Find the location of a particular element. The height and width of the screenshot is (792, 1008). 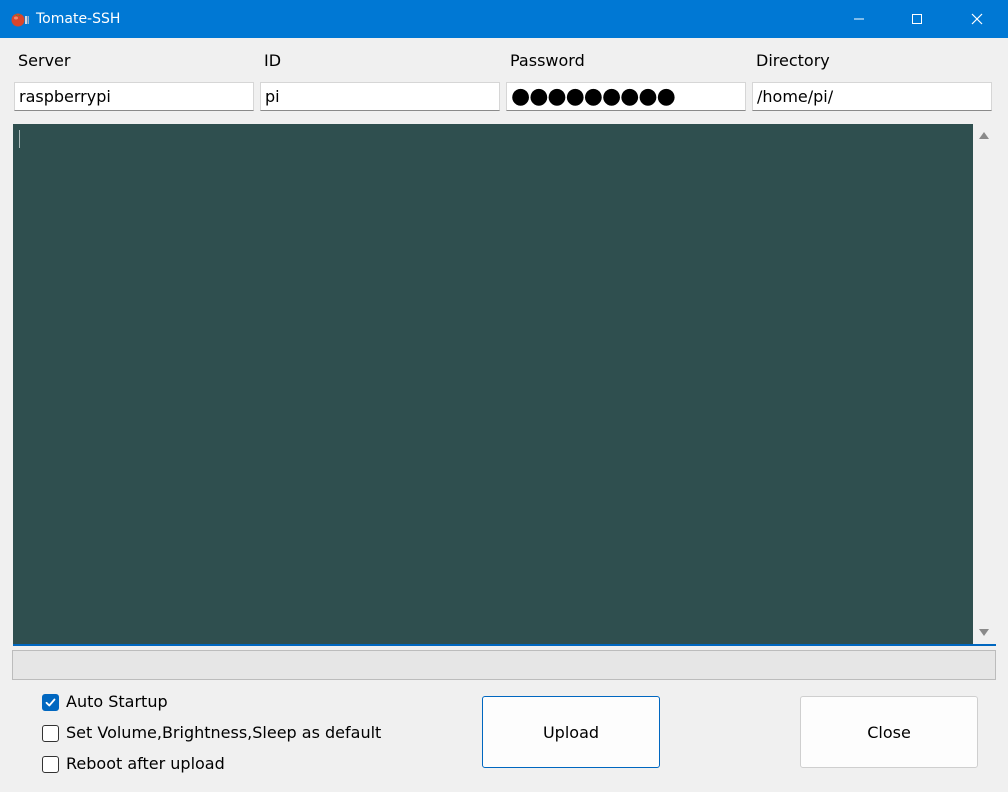

minimize-button is located at coordinates (859, 19).